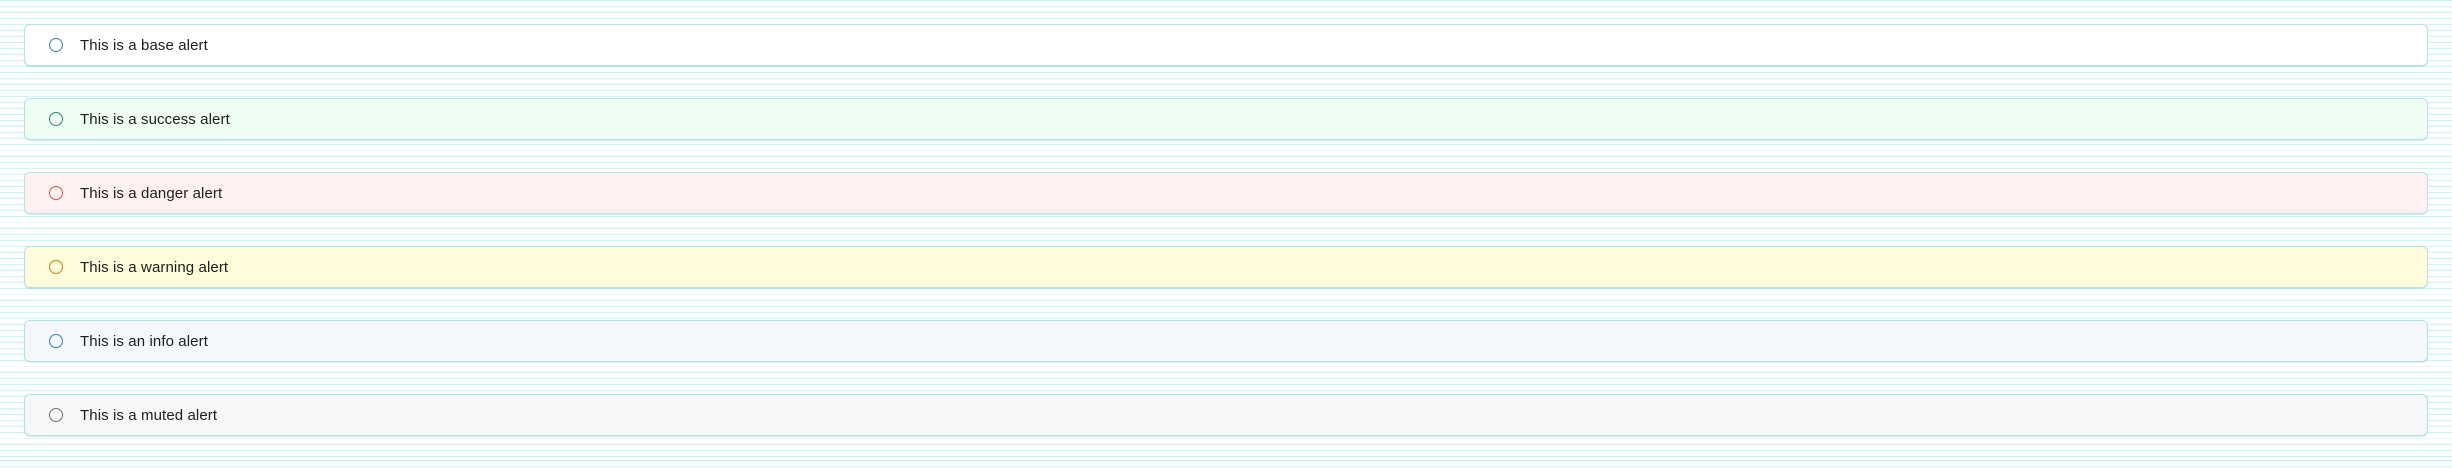 The width and height of the screenshot is (2452, 468). I want to click on alert-text: This is a muted alert, so click(149, 415).